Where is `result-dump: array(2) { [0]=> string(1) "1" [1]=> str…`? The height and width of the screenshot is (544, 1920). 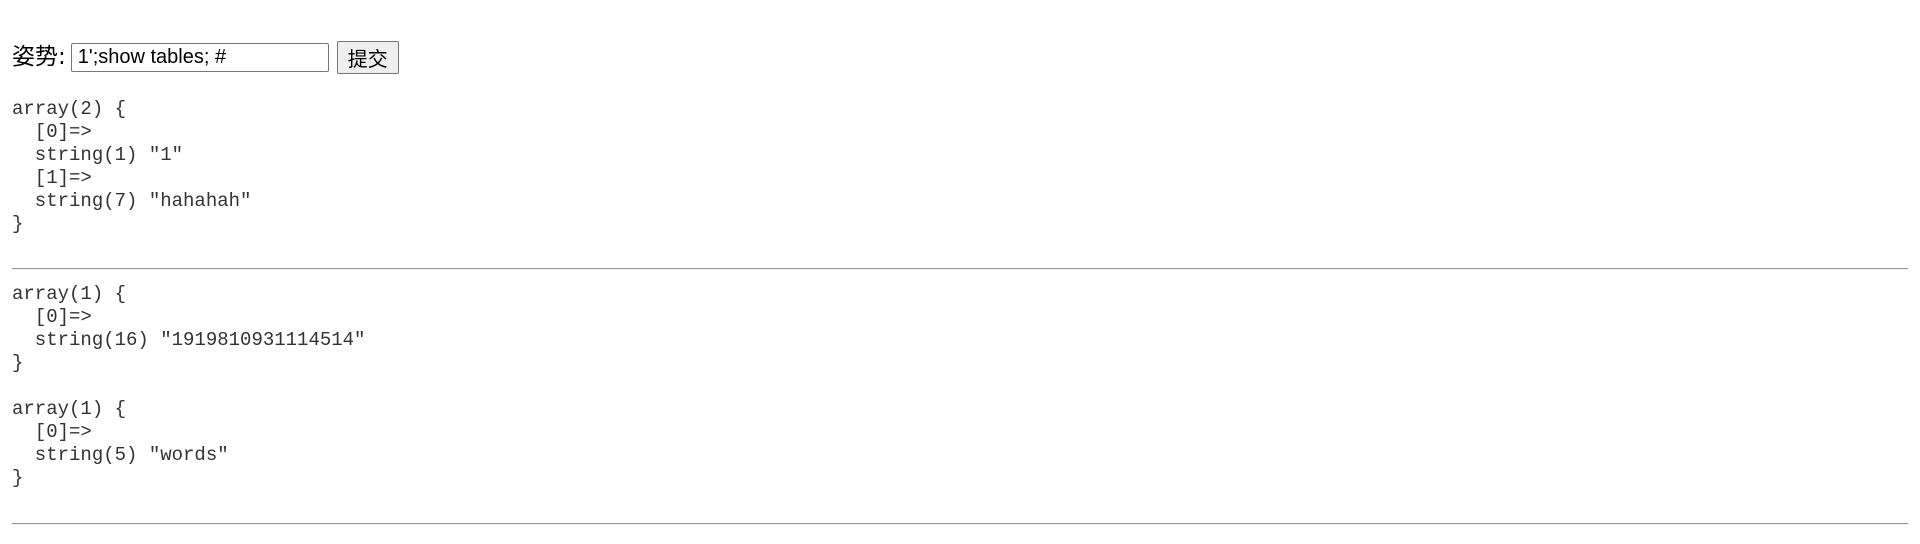 result-dump: array(2) { [0]=> string(1) "1" [1]=> str… is located at coordinates (131, 167).